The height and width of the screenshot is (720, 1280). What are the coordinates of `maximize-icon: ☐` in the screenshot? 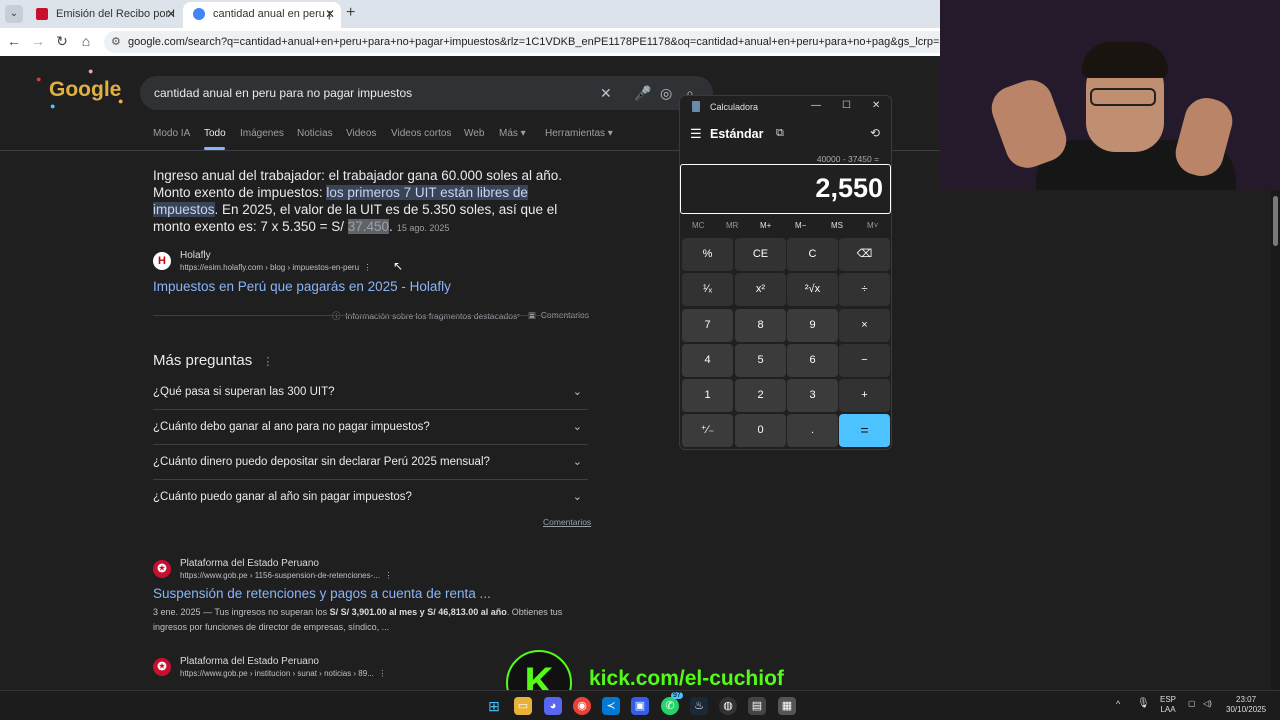 It's located at (846, 105).